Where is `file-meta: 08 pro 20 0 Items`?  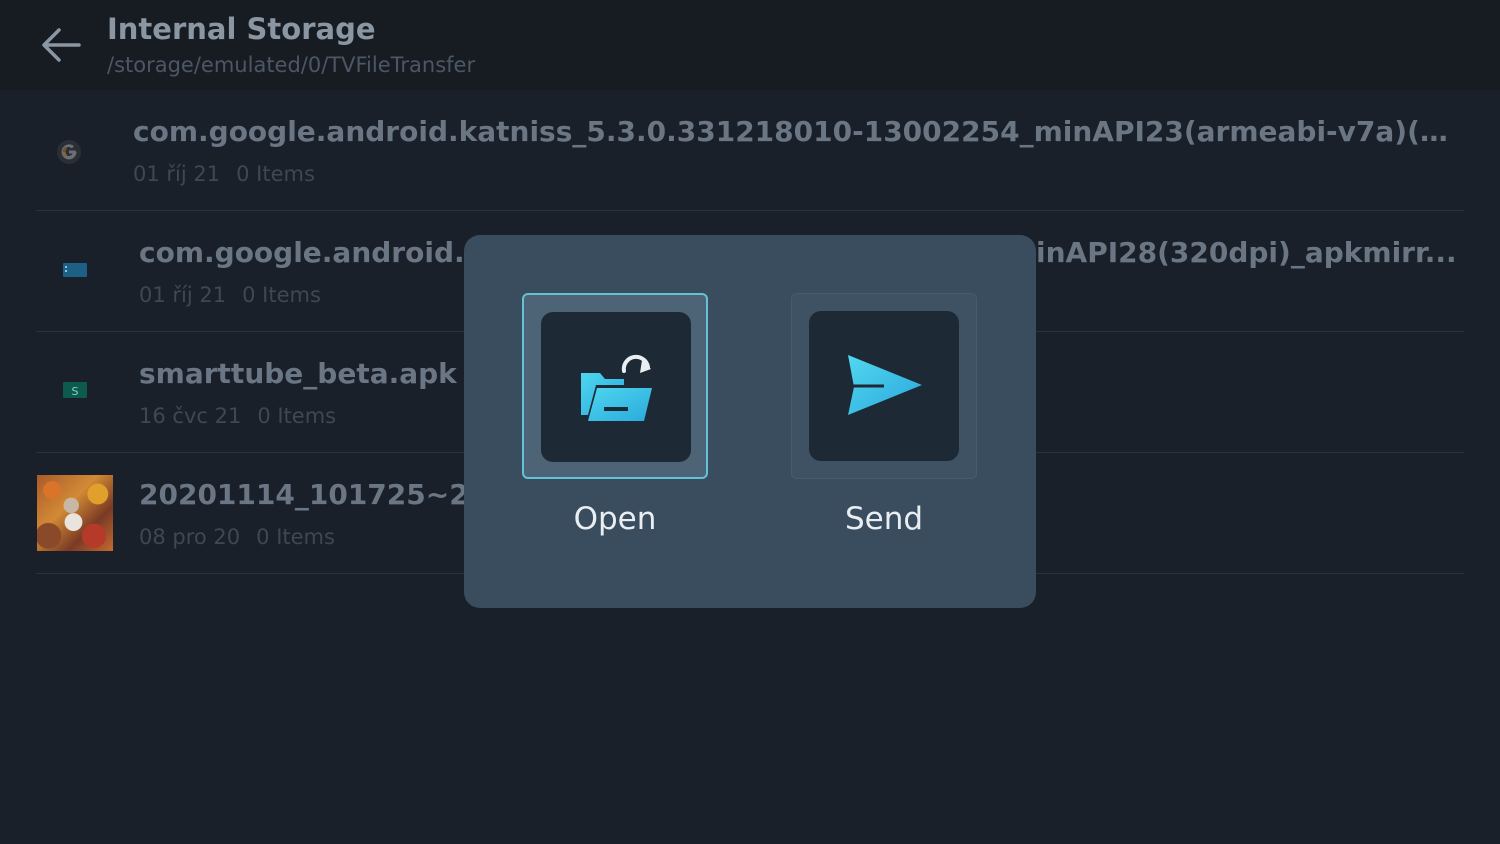 file-meta: 08 pro 20 0 Items is located at coordinates (237, 537).